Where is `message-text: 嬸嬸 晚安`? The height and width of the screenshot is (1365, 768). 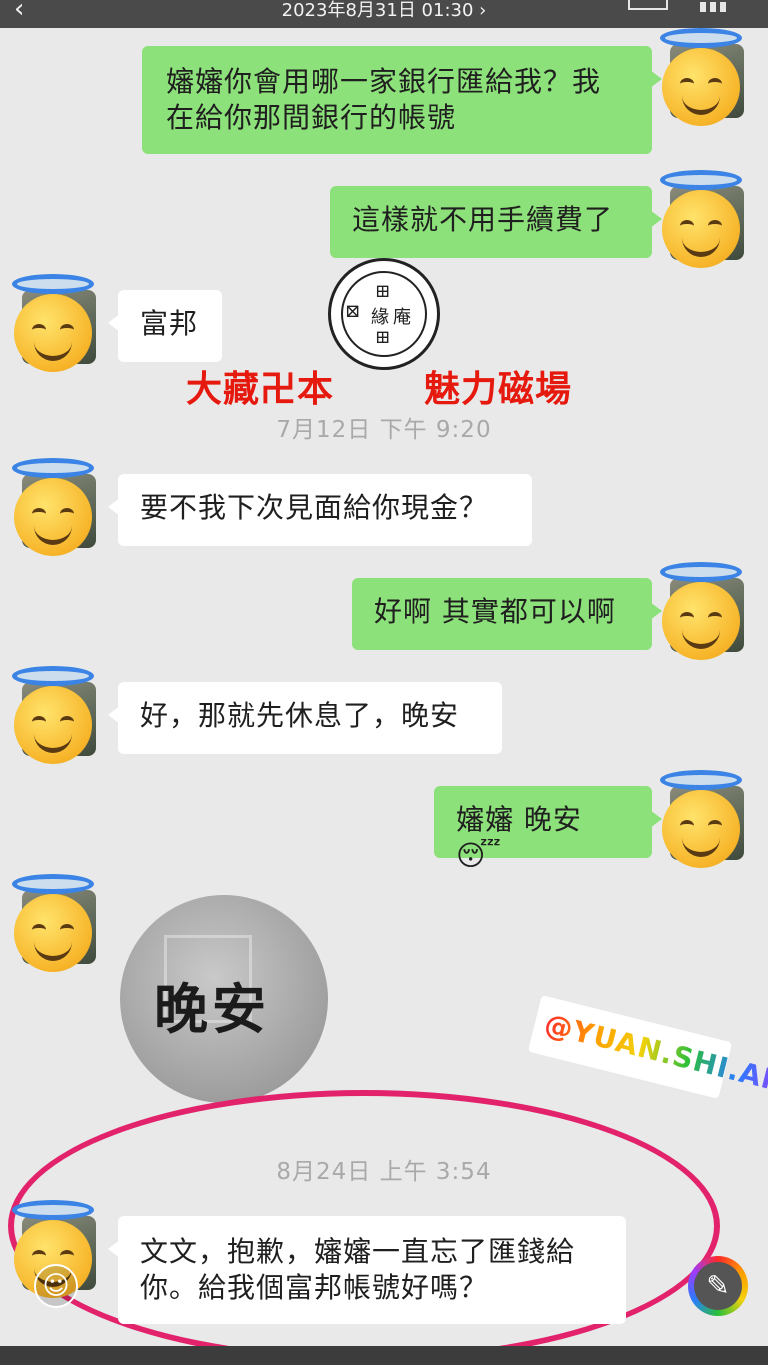 message-text: 嬸嬸 晚安 is located at coordinates (519, 819).